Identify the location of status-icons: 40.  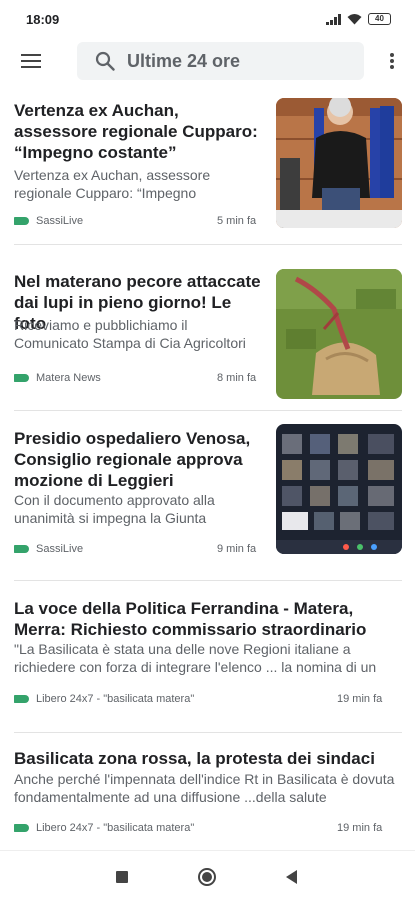
(358, 19).